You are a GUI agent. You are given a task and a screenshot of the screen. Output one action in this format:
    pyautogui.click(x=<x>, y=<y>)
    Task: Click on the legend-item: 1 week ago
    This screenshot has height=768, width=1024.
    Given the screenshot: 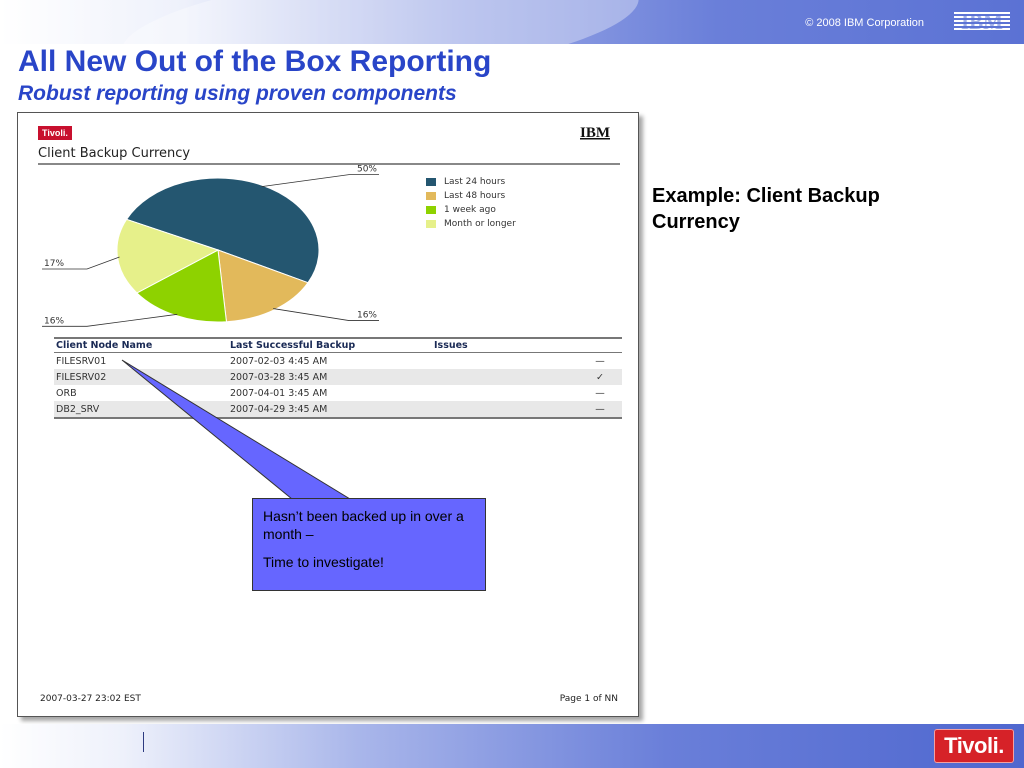 What is the action you would take?
    pyautogui.click(x=471, y=210)
    